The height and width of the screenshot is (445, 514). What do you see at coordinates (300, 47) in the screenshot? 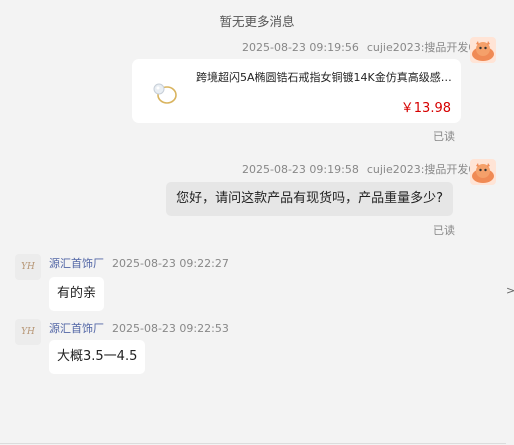
I see `message-time: 2025-08-23 09:19:56` at bounding box center [300, 47].